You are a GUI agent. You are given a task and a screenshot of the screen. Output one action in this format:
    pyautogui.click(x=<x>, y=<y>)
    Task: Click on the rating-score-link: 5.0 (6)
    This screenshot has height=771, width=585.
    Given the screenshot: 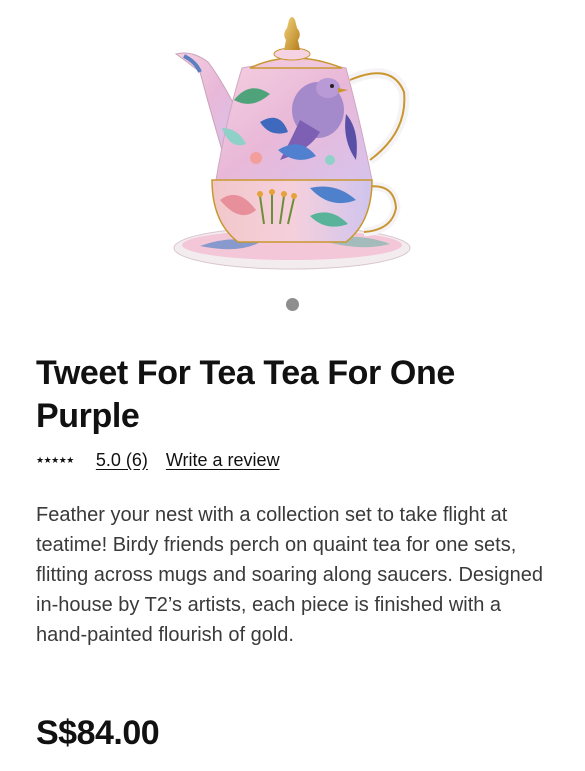 What is the action you would take?
    pyautogui.click(x=122, y=460)
    